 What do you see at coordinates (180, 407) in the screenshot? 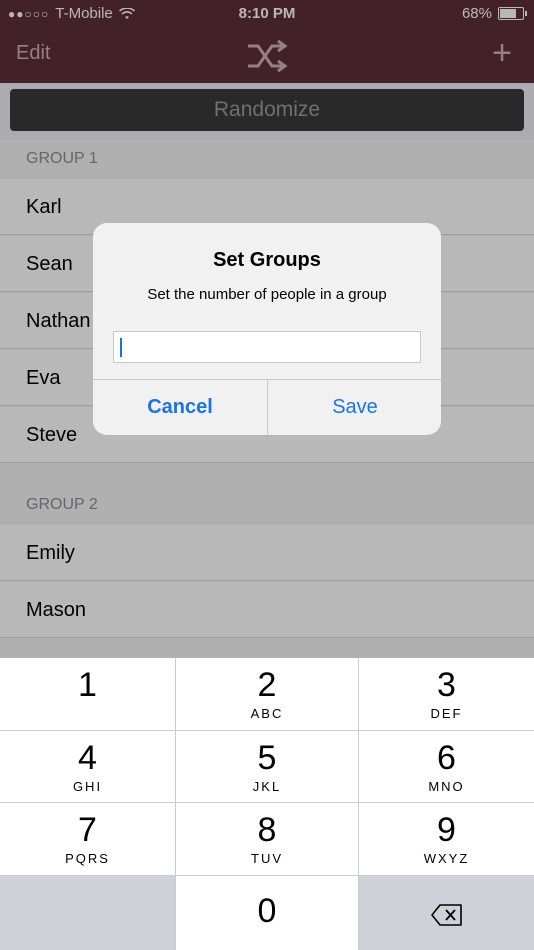
I see `cancel-button: Cancel` at bounding box center [180, 407].